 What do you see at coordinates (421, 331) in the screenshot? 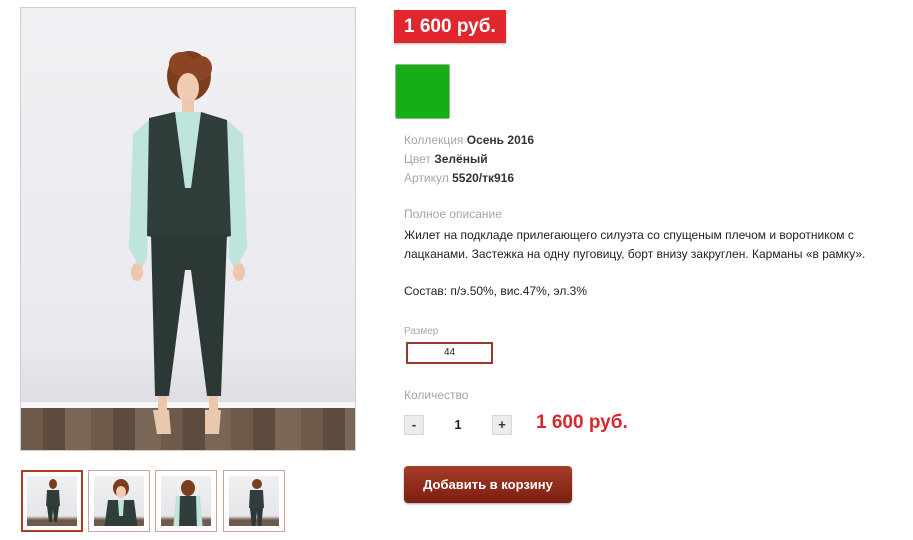
I see `size-label: Размер` at bounding box center [421, 331].